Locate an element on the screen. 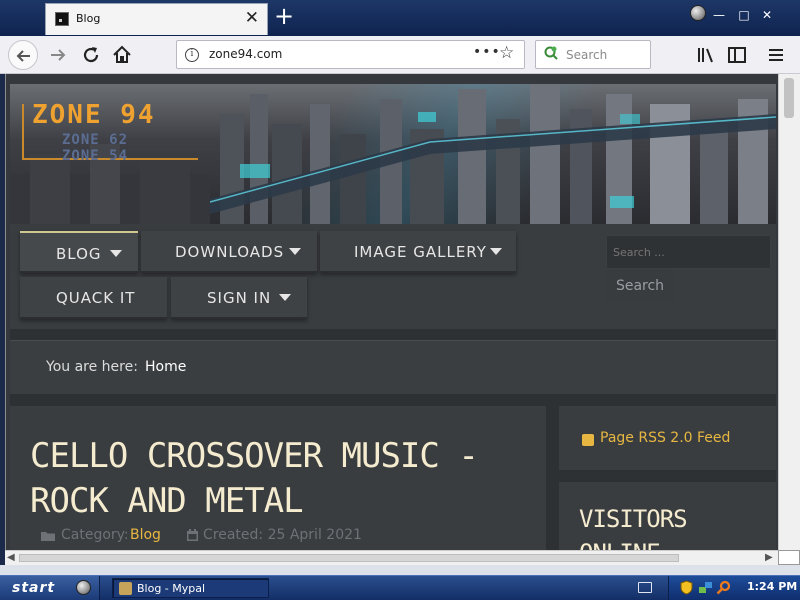 The width and height of the screenshot is (800, 600). visitors-title: VISITORS ONLINE is located at coordinates (633, 527).